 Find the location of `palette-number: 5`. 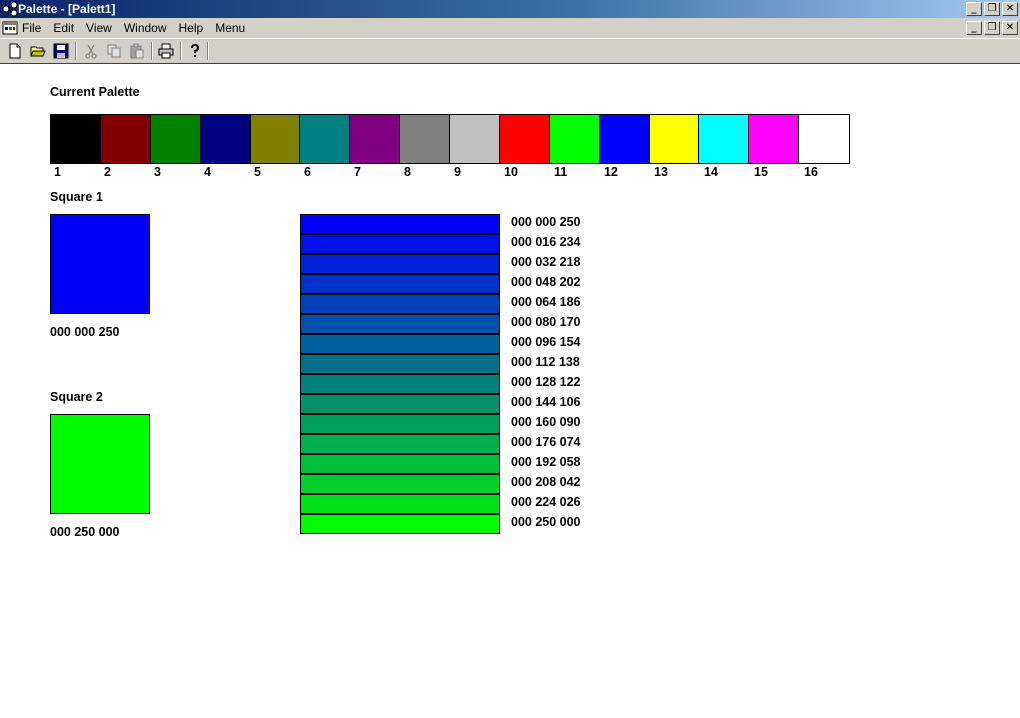

palette-number: 5 is located at coordinates (257, 172).